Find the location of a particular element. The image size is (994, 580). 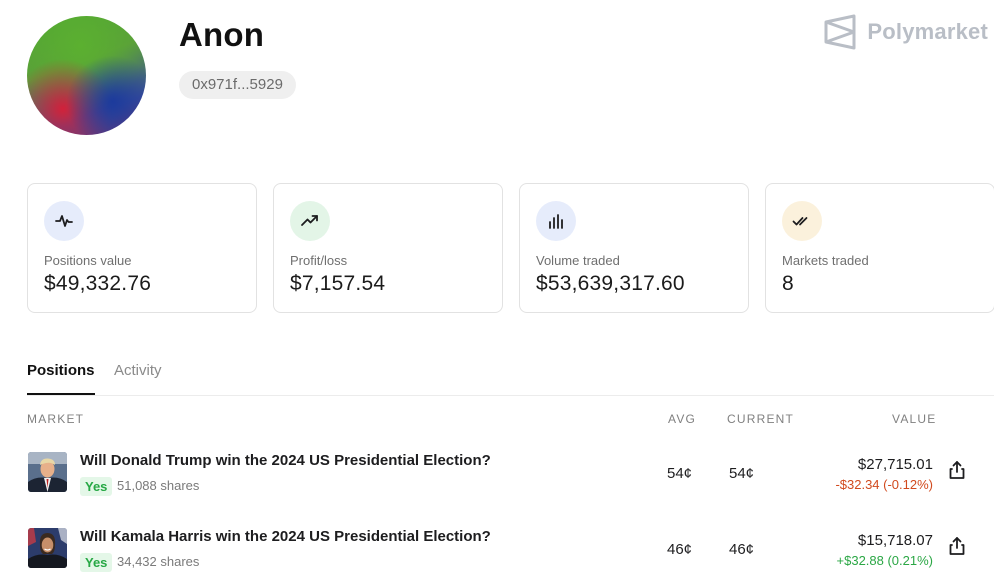

tab-activity: Activity is located at coordinates (138, 377).